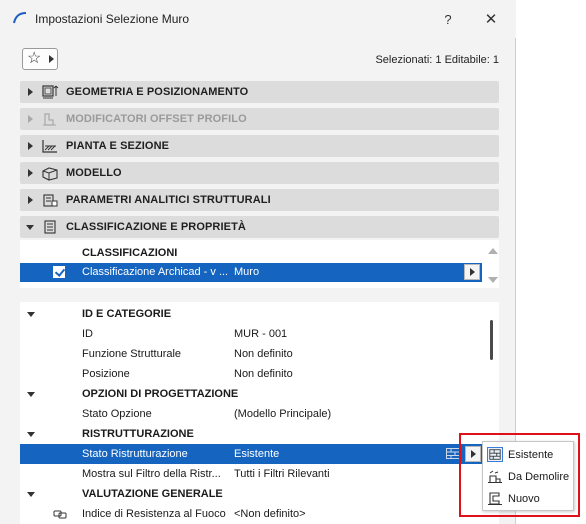 This screenshot has height=524, width=586. Describe the element at coordinates (49, 146) in the screenshot. I see `floorplan-section-icon` at that location.